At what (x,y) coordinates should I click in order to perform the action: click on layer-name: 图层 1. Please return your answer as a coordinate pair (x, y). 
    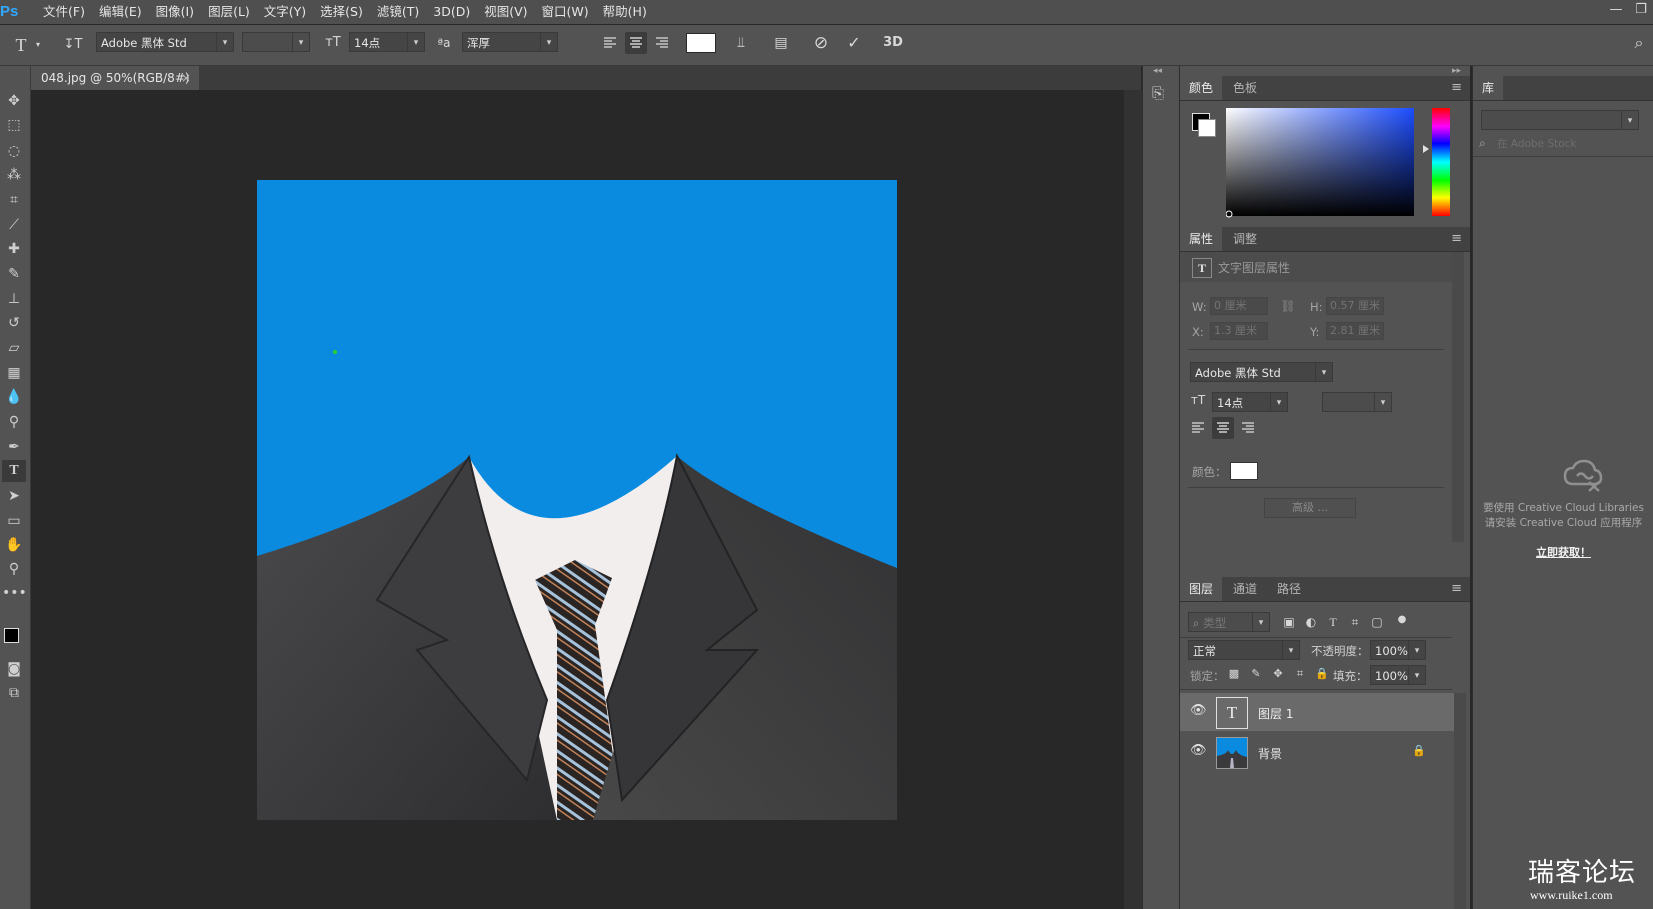
    Looking at the image, I should click on (1275, 713).